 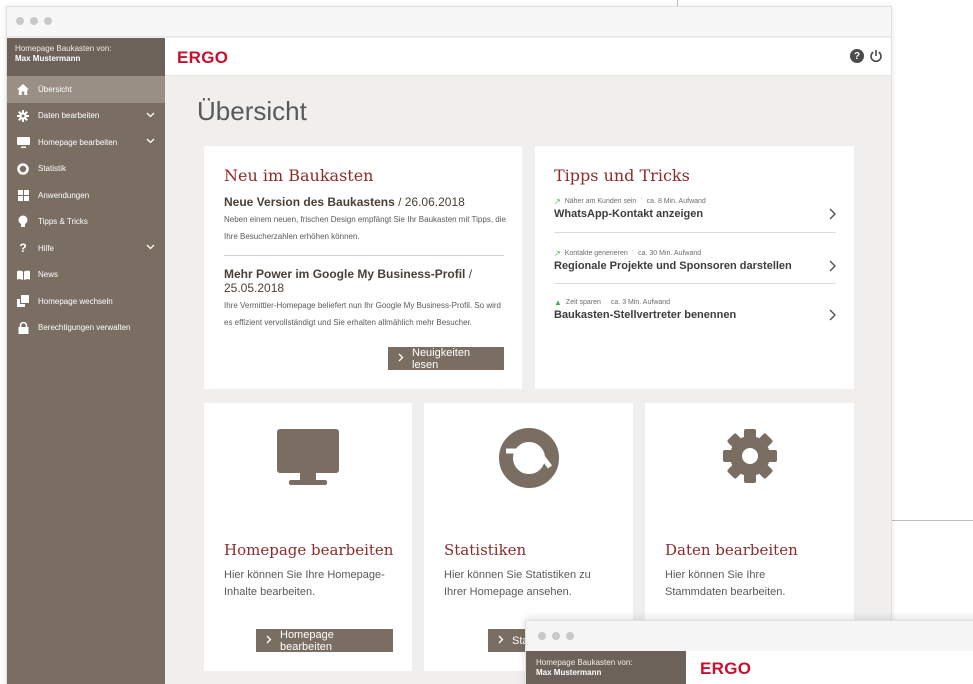 I want to click on news-card-title: Neu im Baukasten, so click(x=299, y=175).